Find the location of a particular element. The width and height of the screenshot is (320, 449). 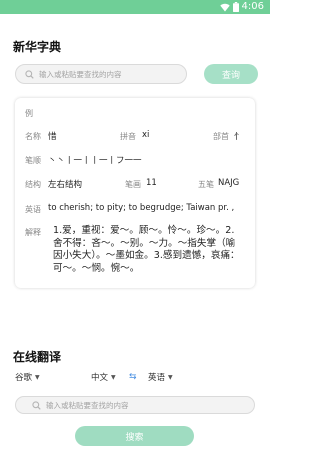

translate-title: 在线翻译 is located at coordinates (37, 357).